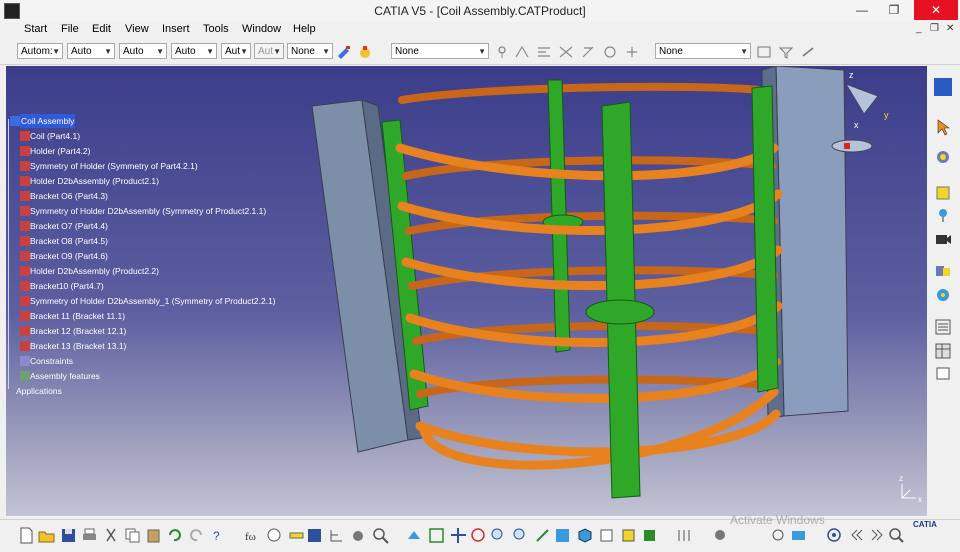  I want to click on menu-tools: Tools, so click(216, 29).